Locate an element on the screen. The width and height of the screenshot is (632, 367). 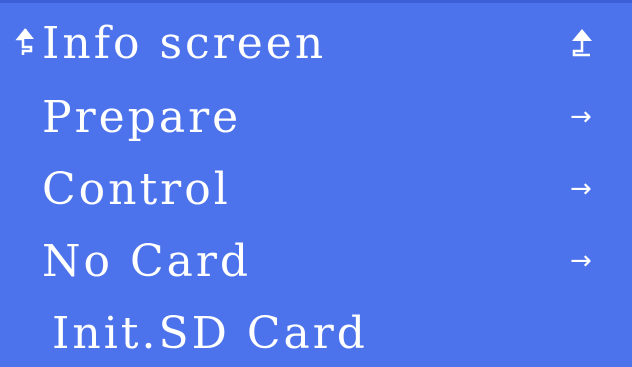
menu-item-label: Init.SD Card is located at coordinates (210, 333).